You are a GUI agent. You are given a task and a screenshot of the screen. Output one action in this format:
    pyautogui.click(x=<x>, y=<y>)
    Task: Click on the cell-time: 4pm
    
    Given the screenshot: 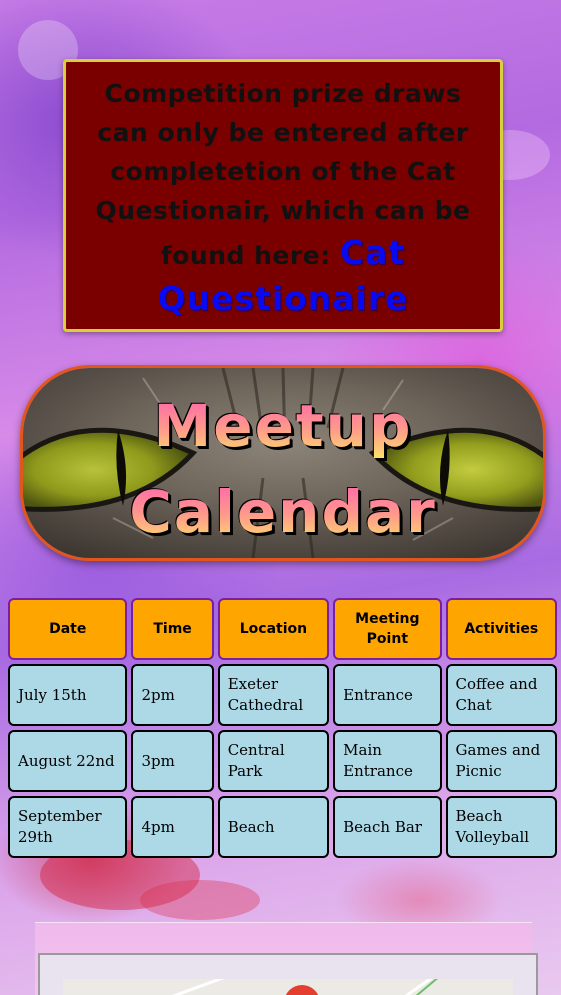 What is the action you would take?
    pyautogui.click(x=172, y=827)
    